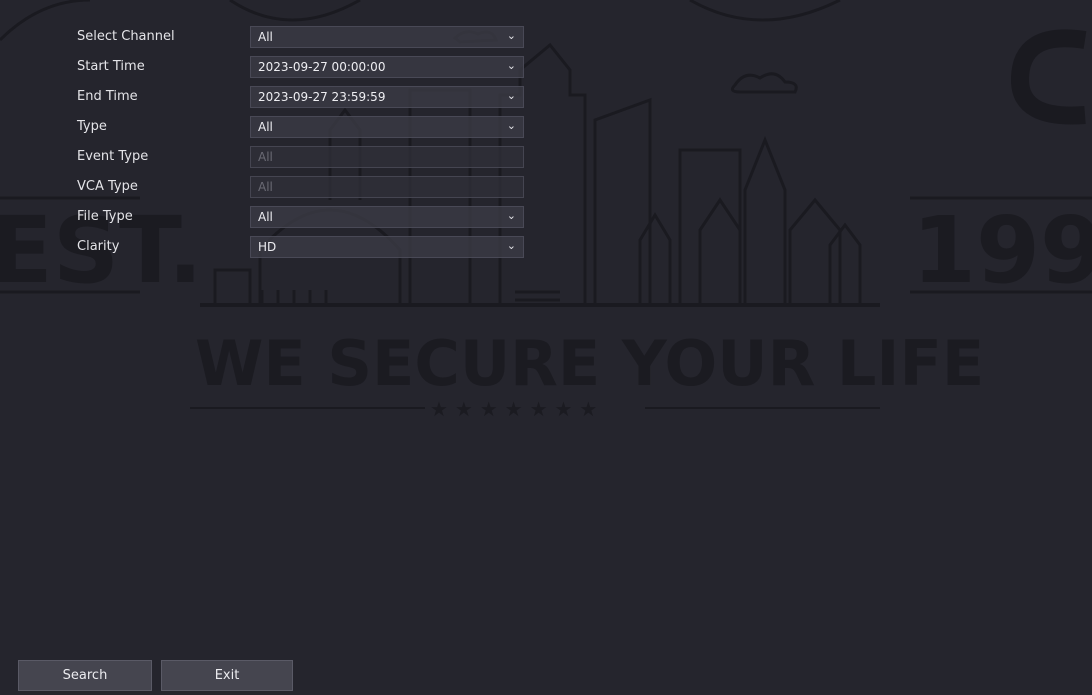  Describe the element at coordinates (107, 186) in the screenshot. I see `vca-type-label: VCA Type` at that location.